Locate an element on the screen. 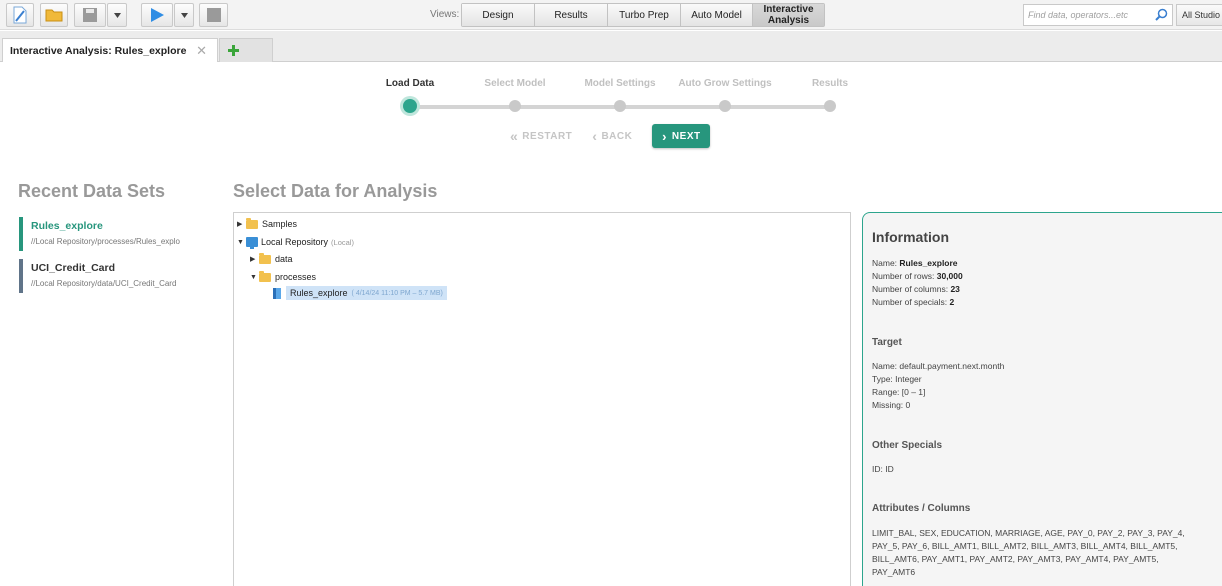 This screenshot has width=1222, height=586. view-auto-model-button: Auto Model is located at coordinates (717, 15).